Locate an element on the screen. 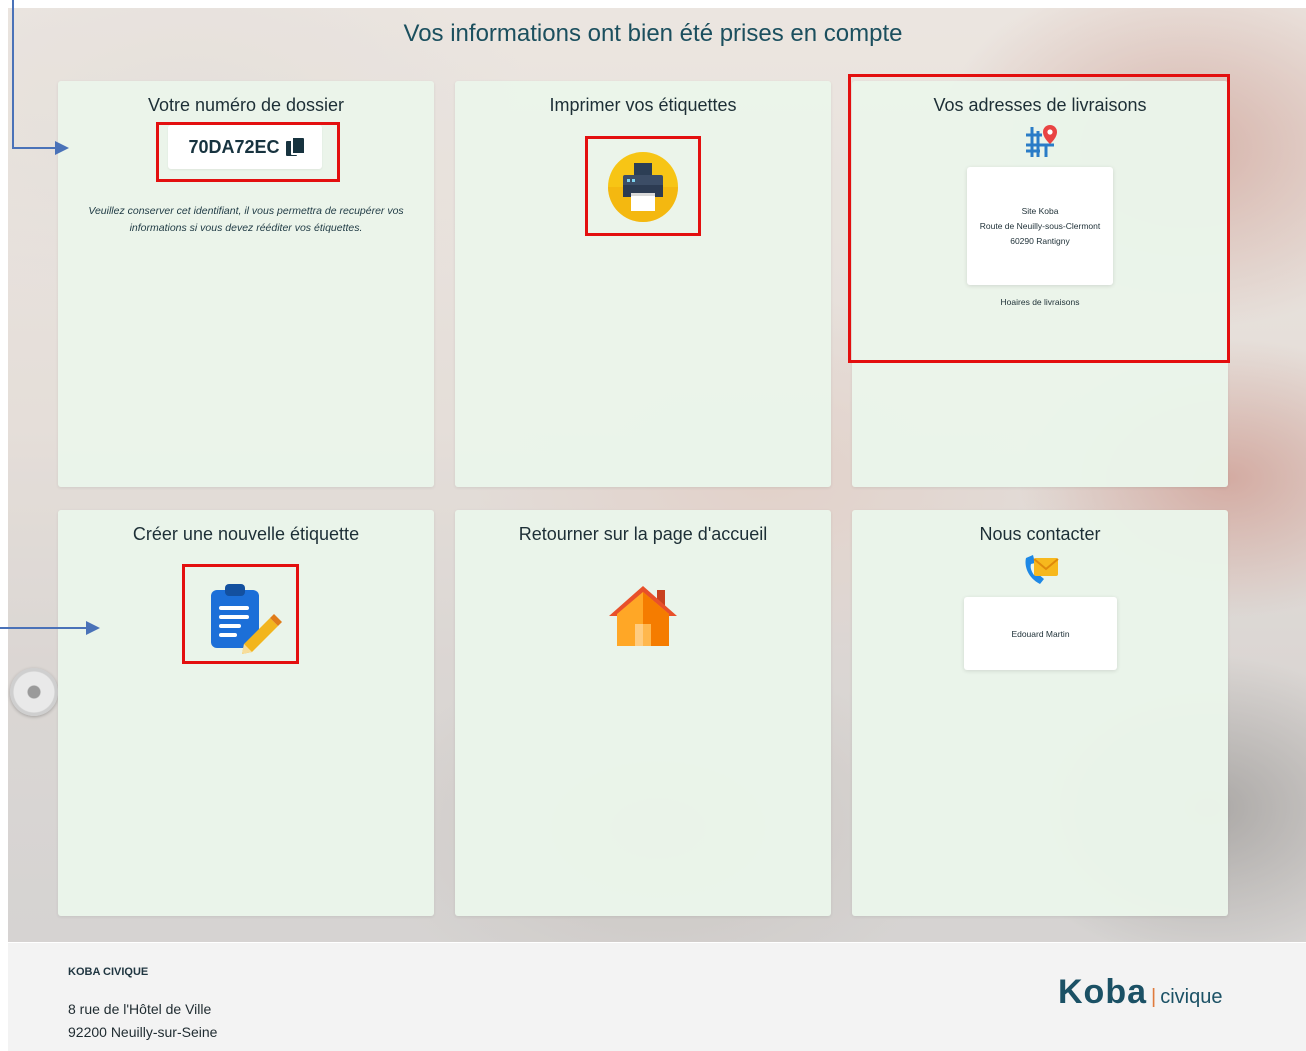 The width and height of the screenshot is (1306, 1051). clipboard-edit-icon is located at coordinates (244, 618).